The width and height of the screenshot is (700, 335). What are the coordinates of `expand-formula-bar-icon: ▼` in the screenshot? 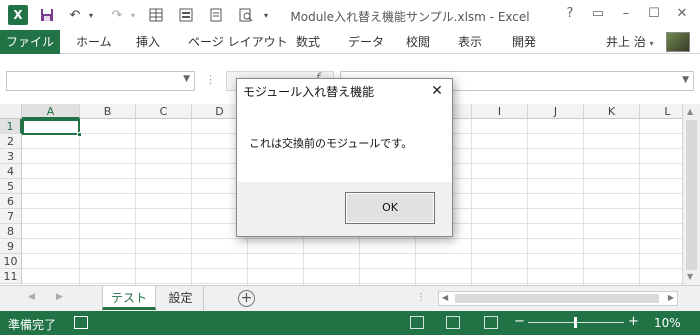 It's located at (685, 80).